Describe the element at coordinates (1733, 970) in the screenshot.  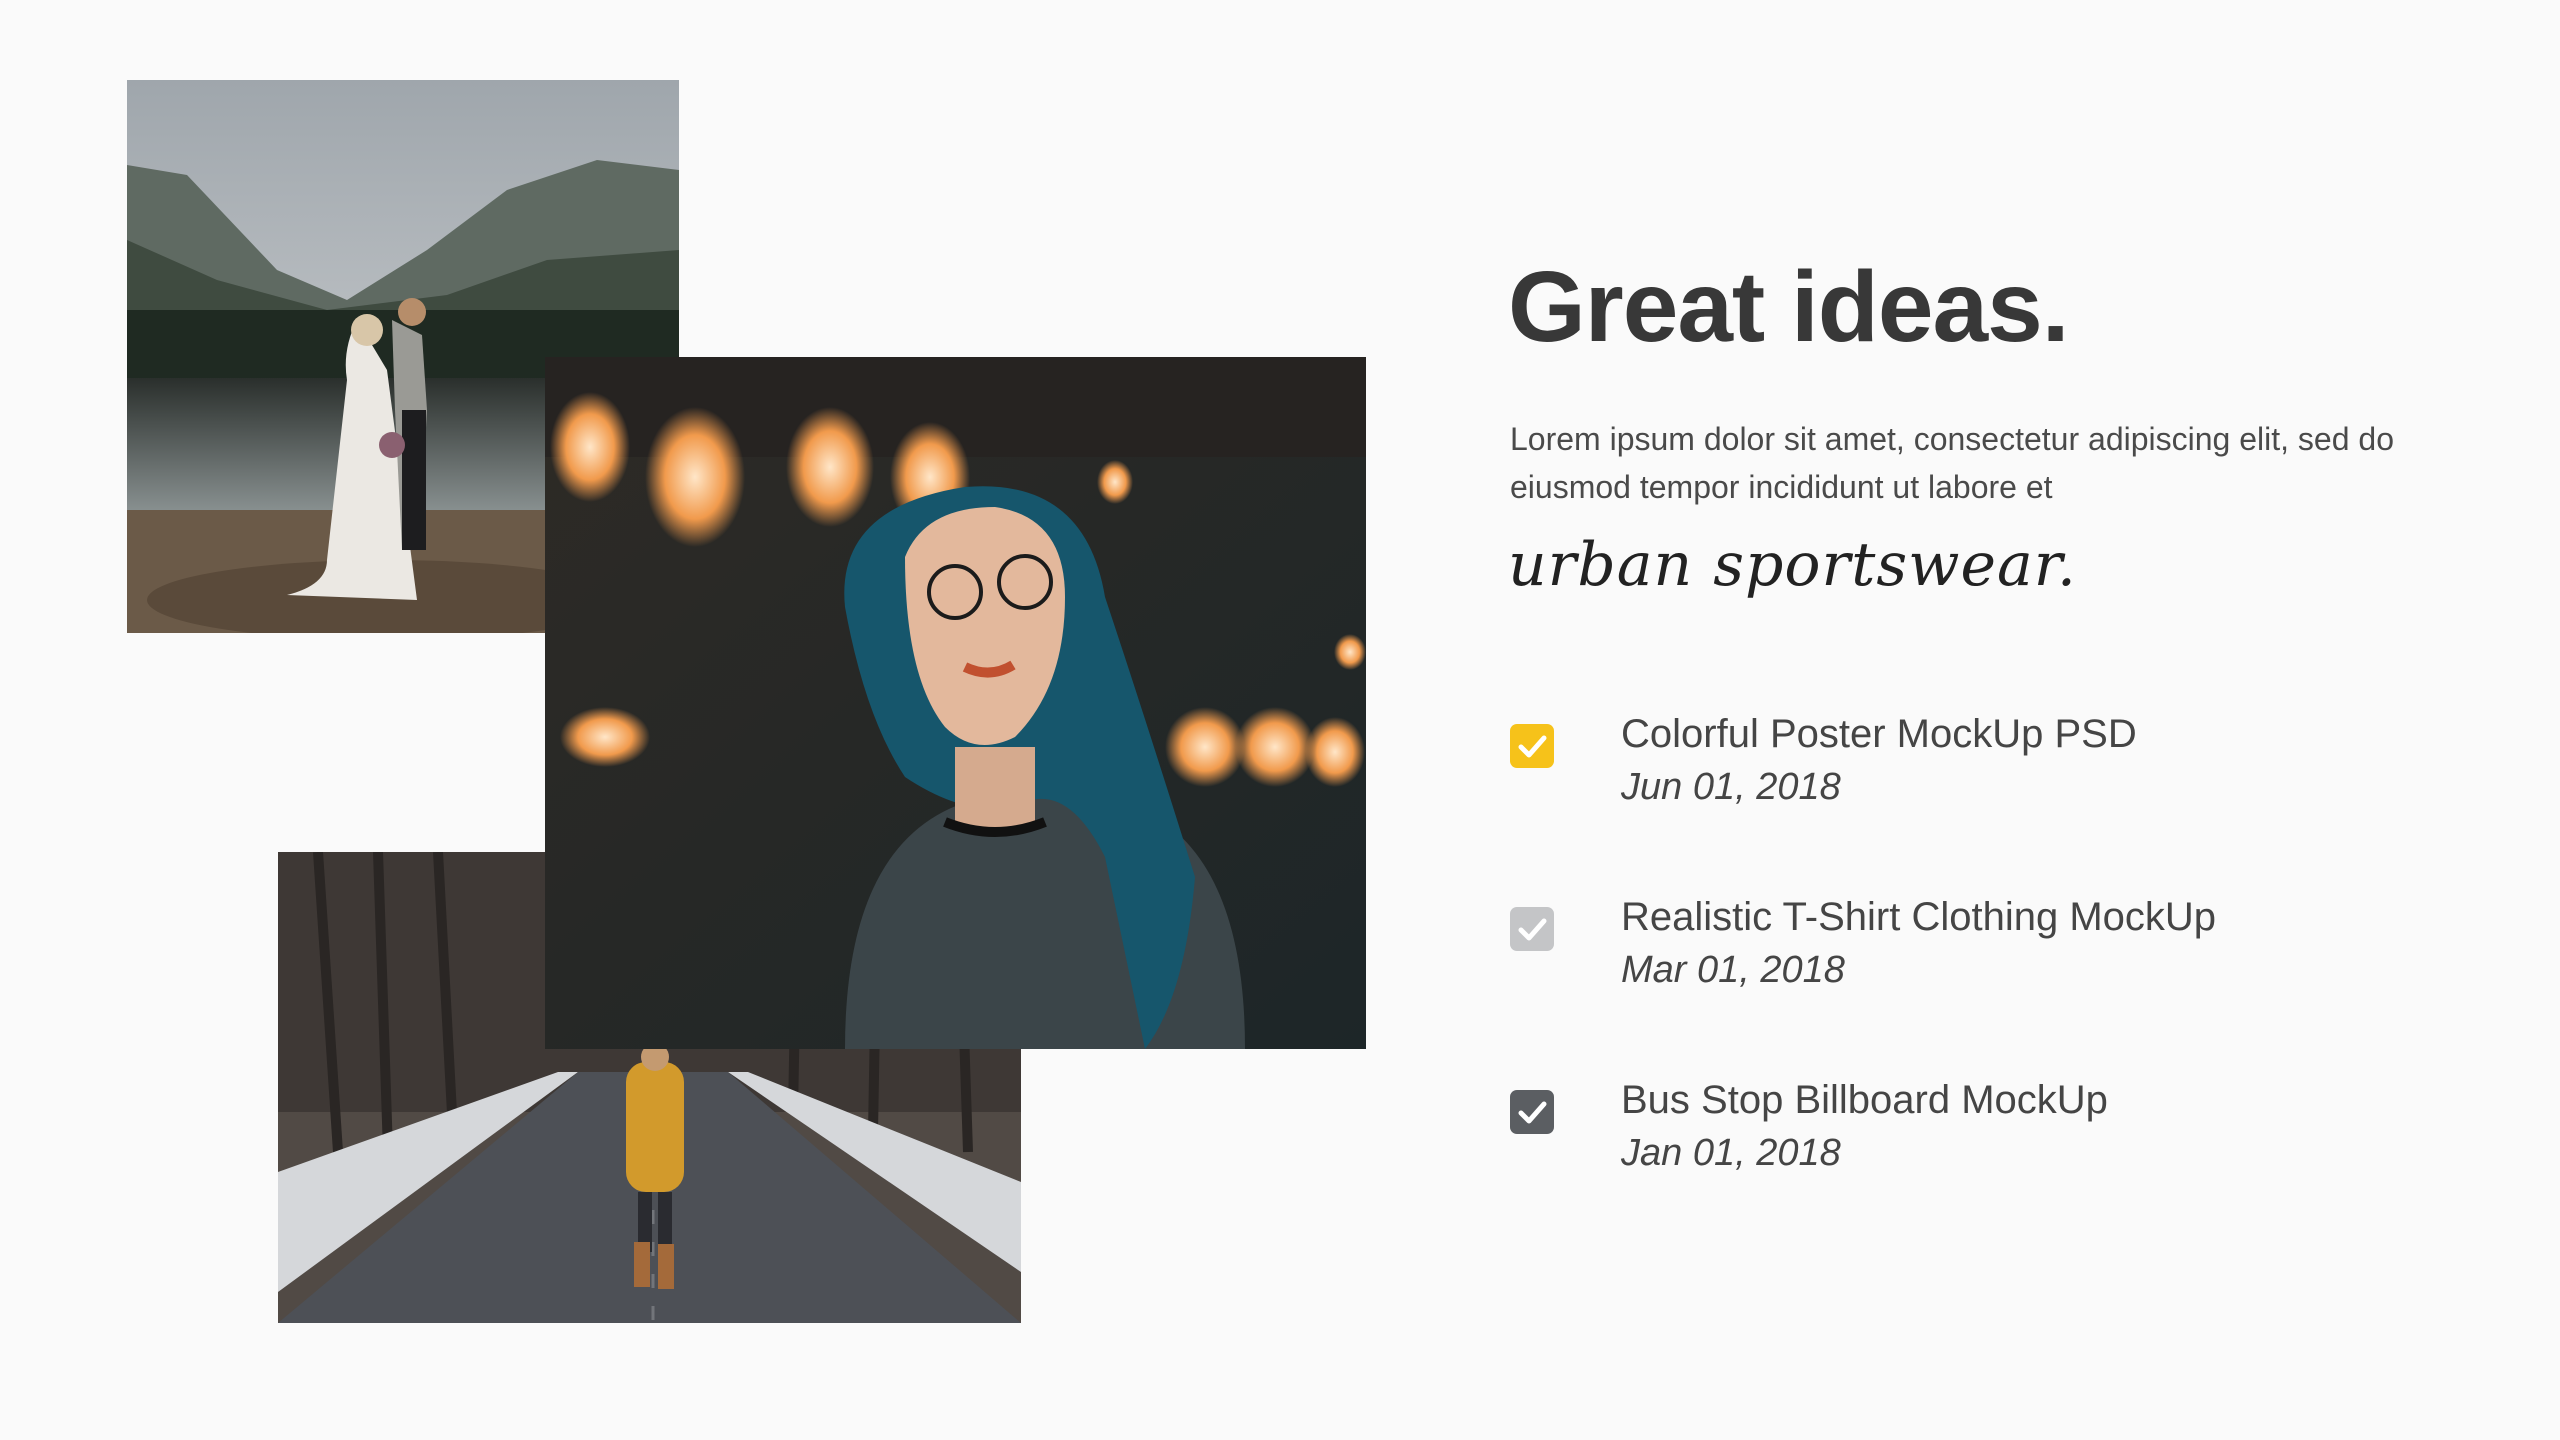
I see `item-date: Mar 01, 2018` at that location.